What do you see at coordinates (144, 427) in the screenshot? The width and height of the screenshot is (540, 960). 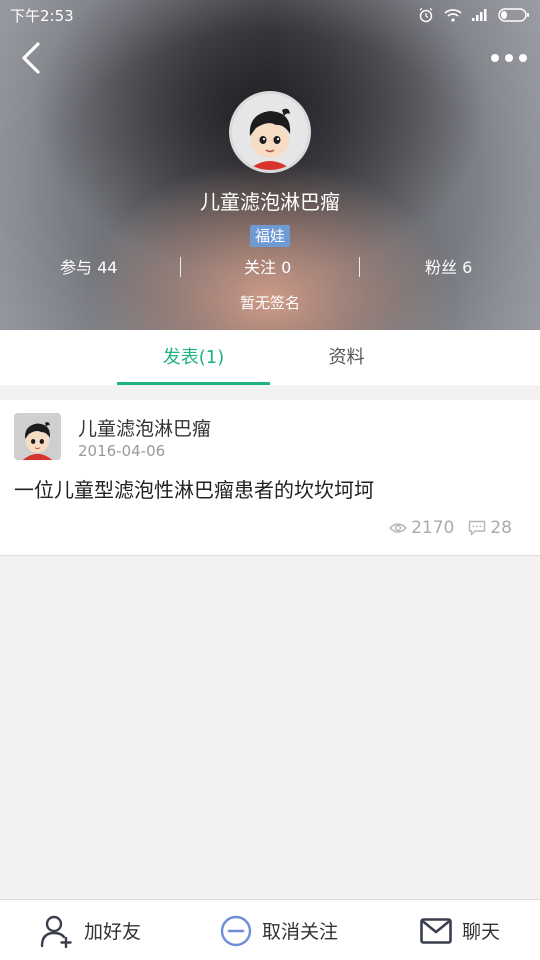 I see `post-author-name: 儿童滤泡淋巴瘤` at bounding box center [144, 427].